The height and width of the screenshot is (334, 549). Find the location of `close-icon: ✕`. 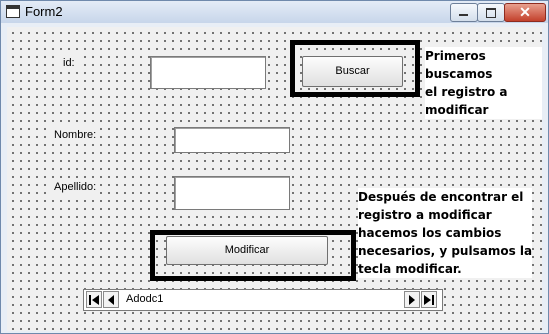

close-icon: ✕ is located at coordinates (525, 12).